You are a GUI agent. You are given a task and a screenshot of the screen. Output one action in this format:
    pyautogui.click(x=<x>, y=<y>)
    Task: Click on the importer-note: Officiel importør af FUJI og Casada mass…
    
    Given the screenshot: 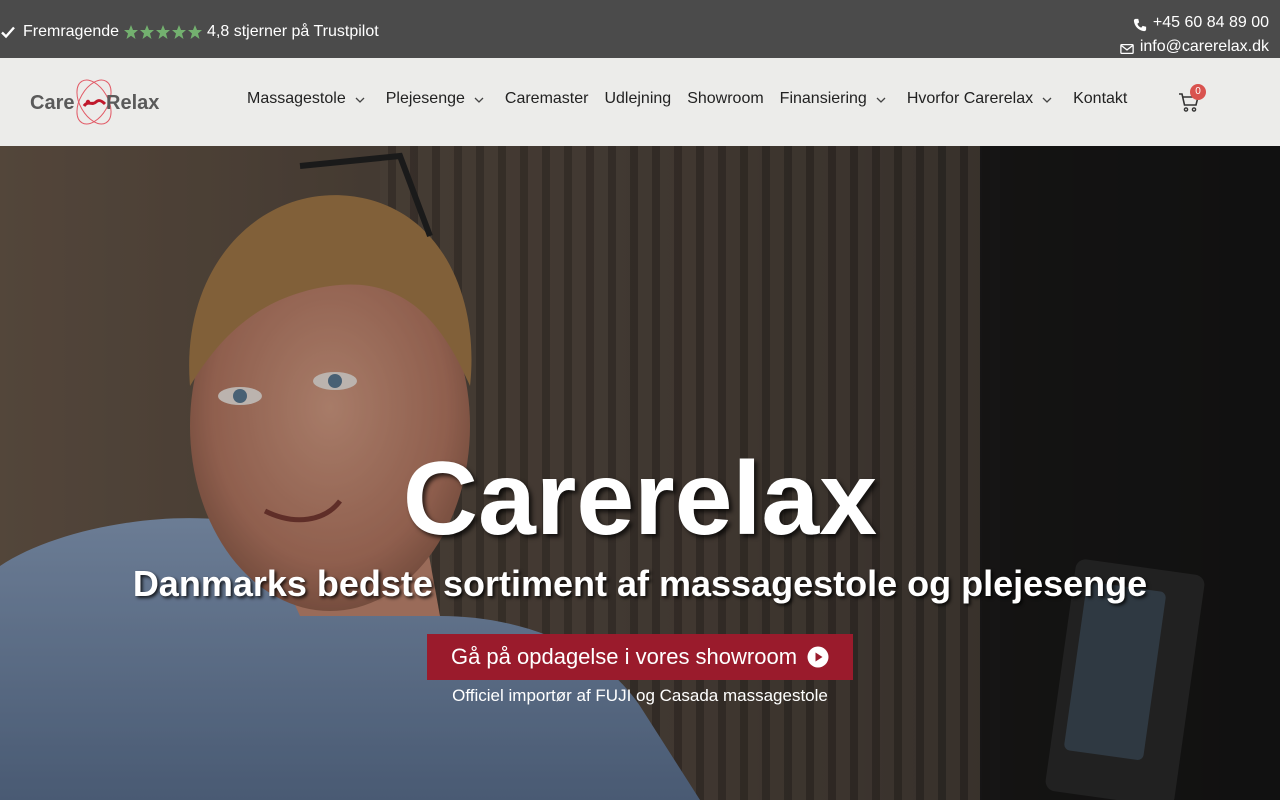 What is the action you would take?
    pyautogui.click(x=640, y=695)
    